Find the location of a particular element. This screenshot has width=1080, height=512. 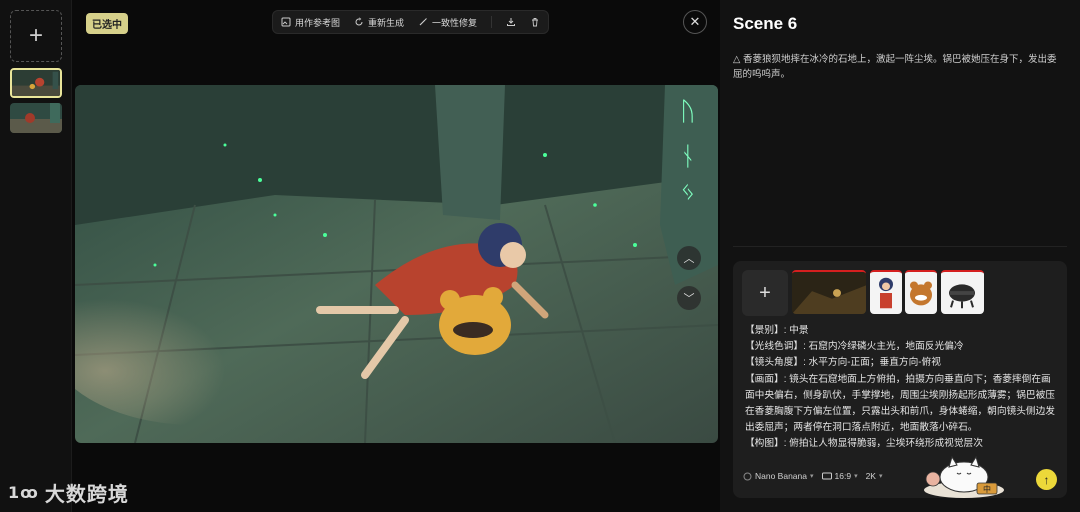

aspect-ratio-icon is located at coordinates (826, 476).